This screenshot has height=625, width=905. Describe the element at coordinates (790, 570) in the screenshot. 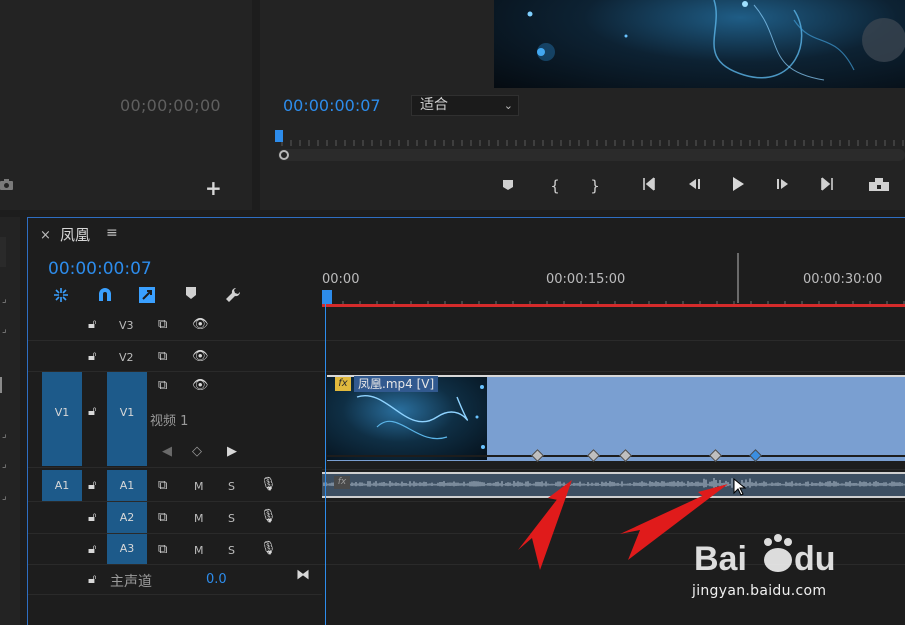

I see `baidu-watermark-logo: Bai du` at that location.